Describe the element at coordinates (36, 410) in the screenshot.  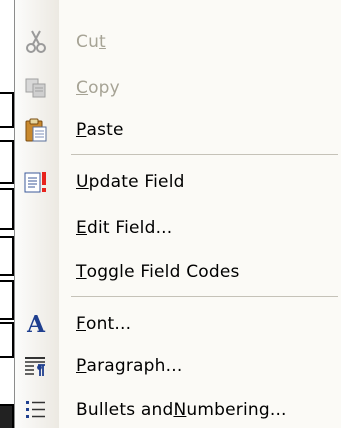
I see `bullets-icon` at that location.